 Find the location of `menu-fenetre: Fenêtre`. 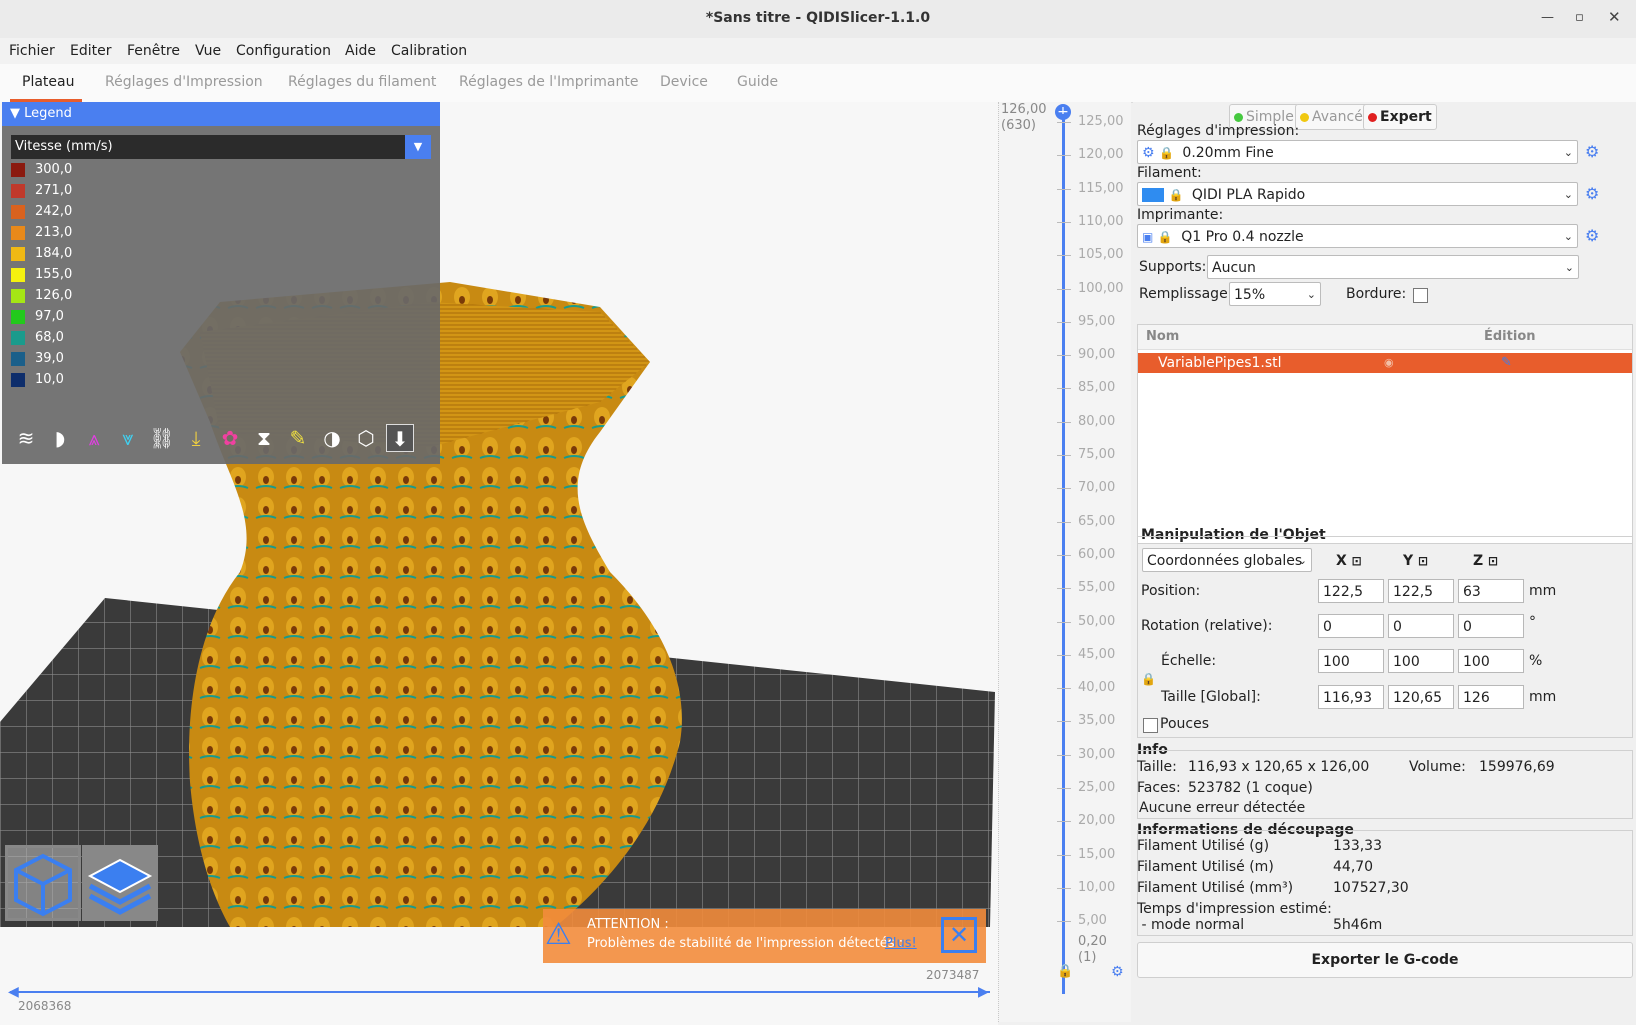

menu-fenetre: Fenêtre is located at coordinates (153, 51).